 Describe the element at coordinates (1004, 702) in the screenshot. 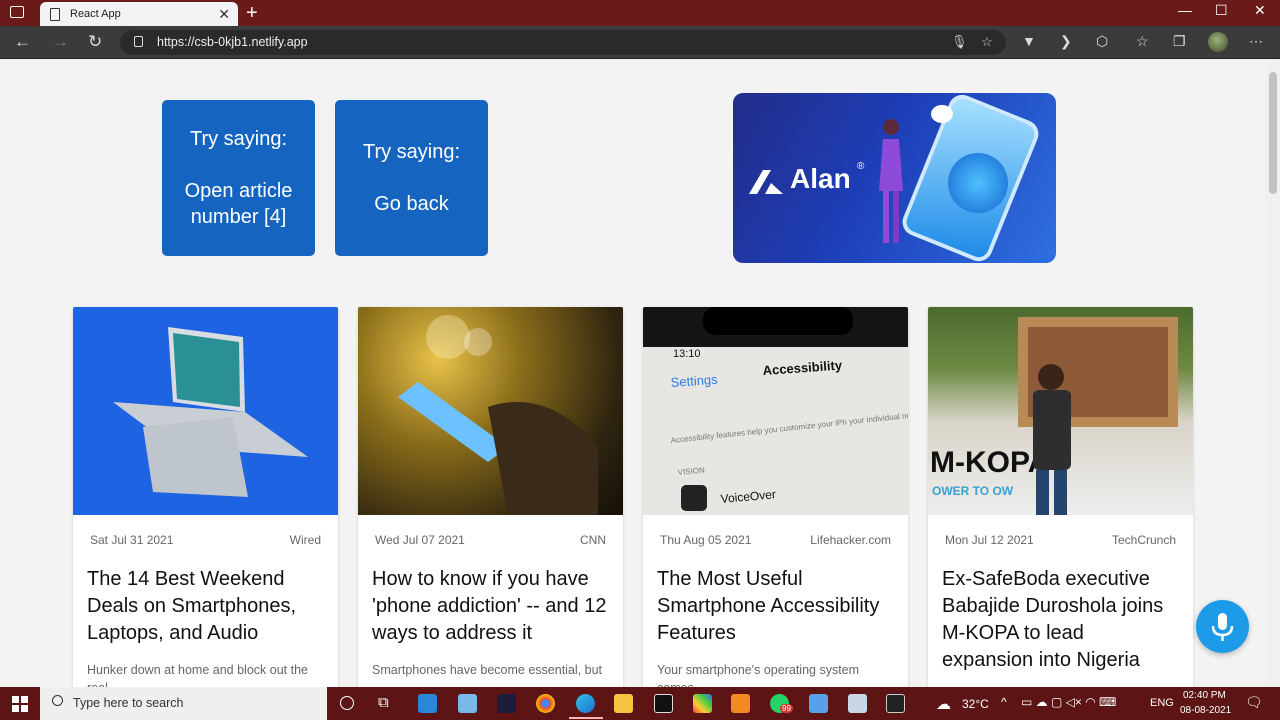

I see `show-hidden-icons-icon: ^` at that location.